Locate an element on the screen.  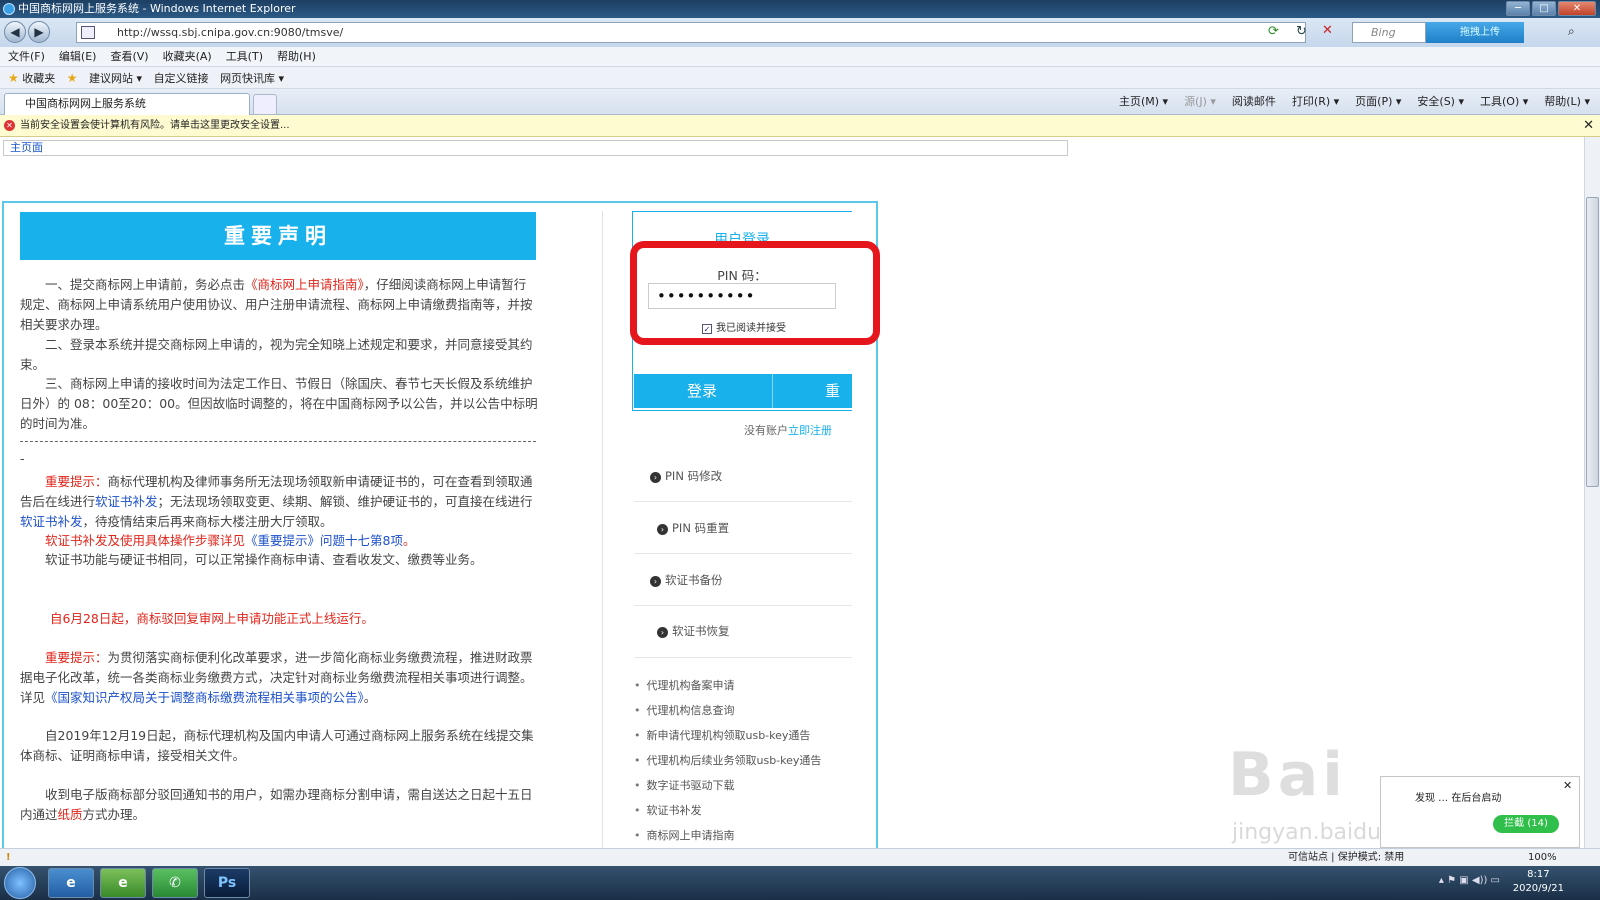
tip-1-detail: 软证书补发及使用具体操作步骤详见《重要提示》问题十七第8项。 is located at coordinates (230, 540).